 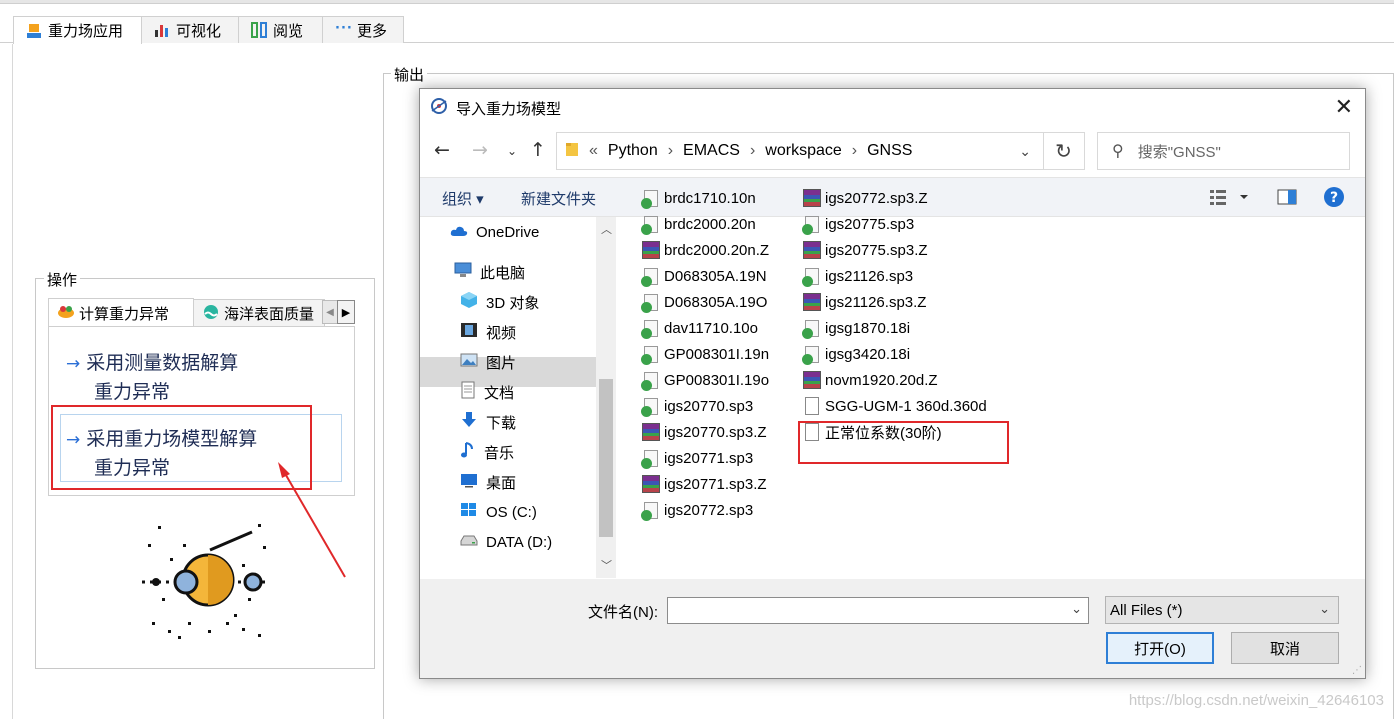 What do you see at coordinates (1334, 199) in the screenshot?
I see `help-icon: ?` at bounding box center [1334, 199].